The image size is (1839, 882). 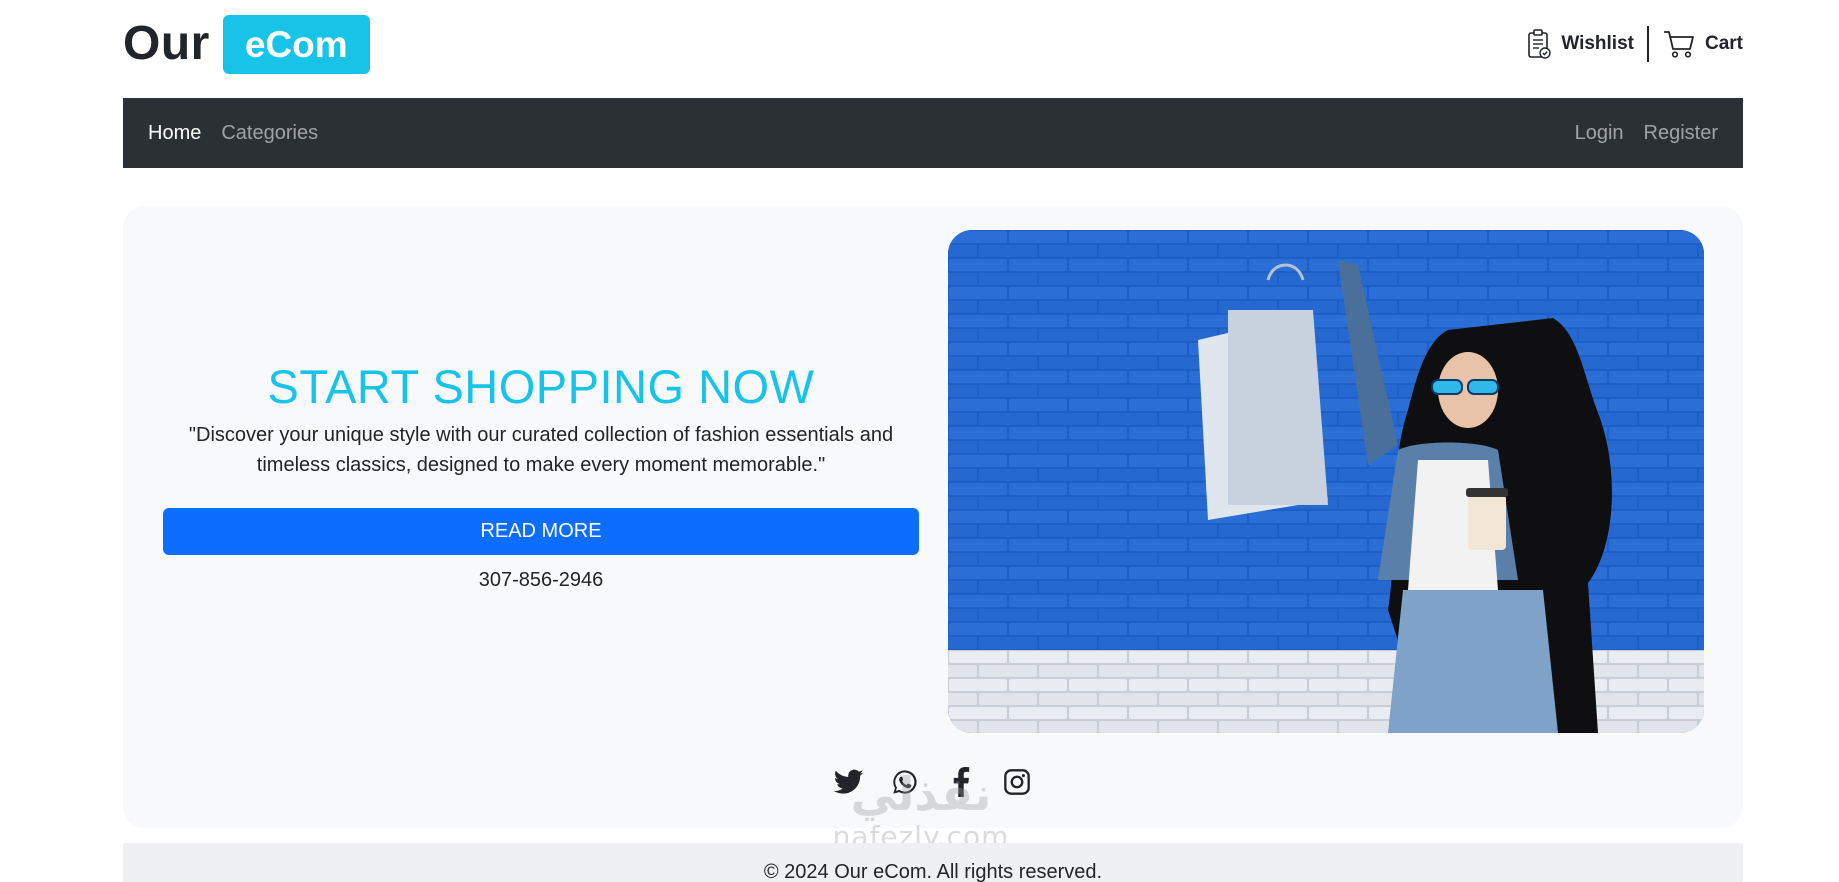 I want to click on main-navbar: Home Categories Login Register, so click(x=933, y=133).